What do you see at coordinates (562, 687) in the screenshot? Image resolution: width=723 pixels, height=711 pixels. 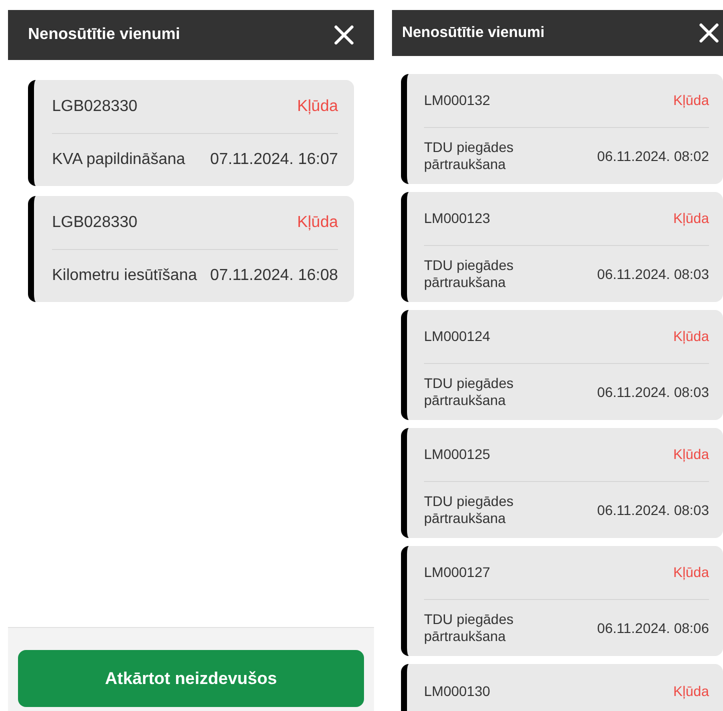 I see `item-card: LM000130 Kļūda` at bounding box center [562, 687].